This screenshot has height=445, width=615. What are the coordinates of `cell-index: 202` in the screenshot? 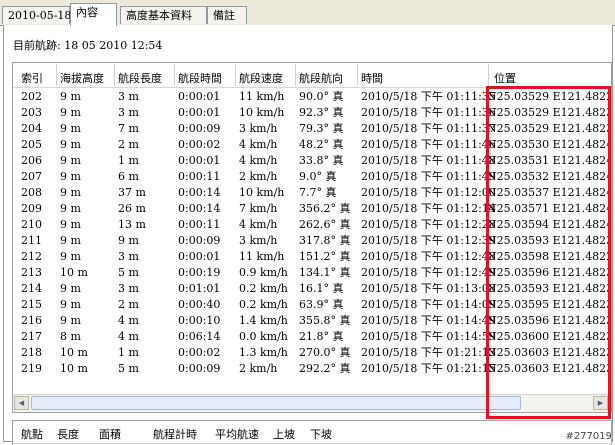 It's located at (31, 96).